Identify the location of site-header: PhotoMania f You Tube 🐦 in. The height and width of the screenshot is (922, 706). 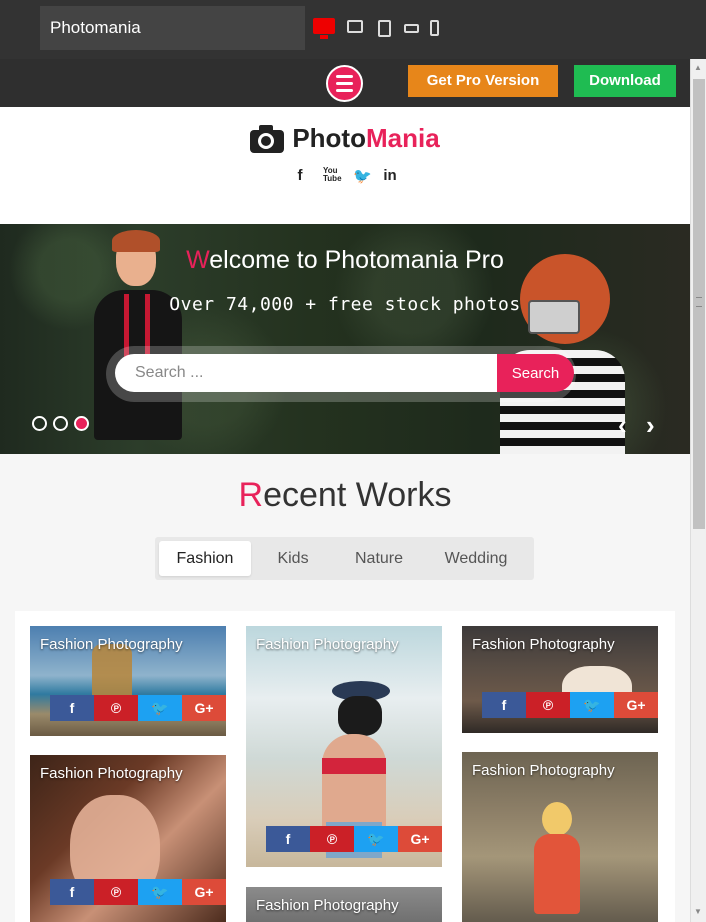
(345, 165).